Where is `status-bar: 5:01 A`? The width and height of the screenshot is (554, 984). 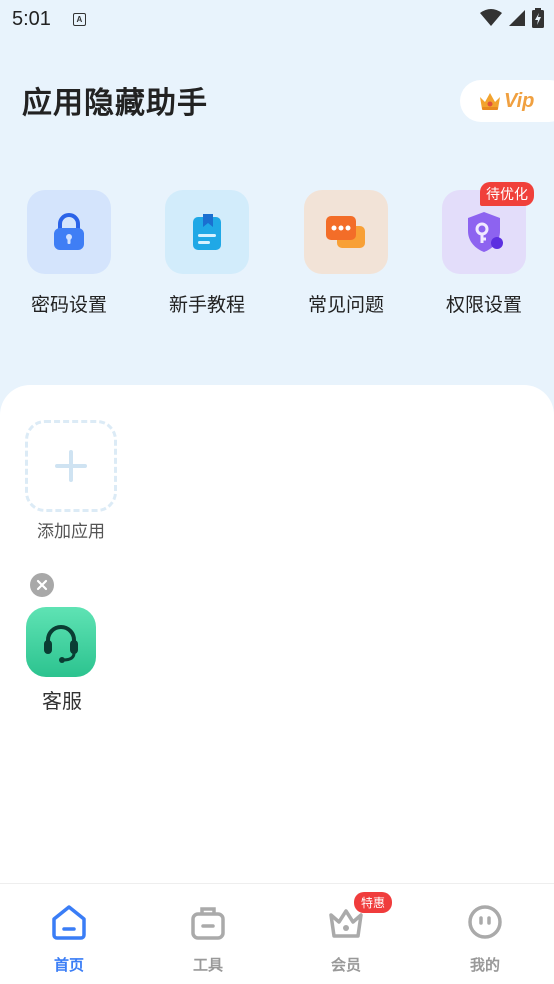 status-bar: 5:01 A is located at coordinates (277, 19).